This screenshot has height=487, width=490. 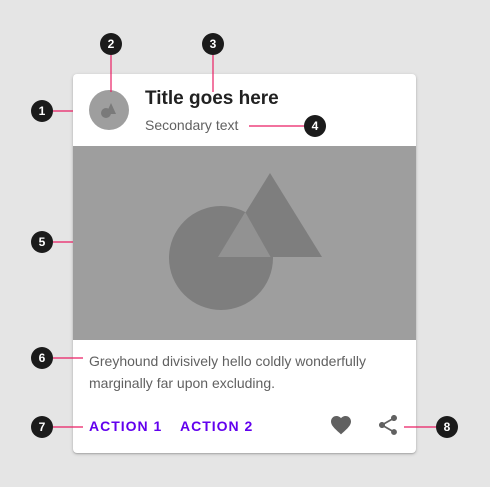 I want to click on callout-badge-4: 4, so click(x=315, y=126).